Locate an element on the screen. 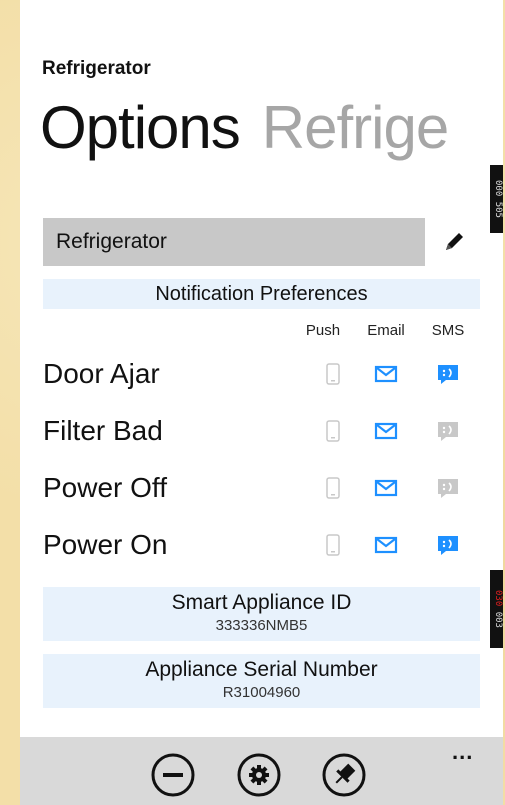 The width and height of the screenshot is (505, 805). notification-row: Door Ajar is located at coordinates (261, 374).